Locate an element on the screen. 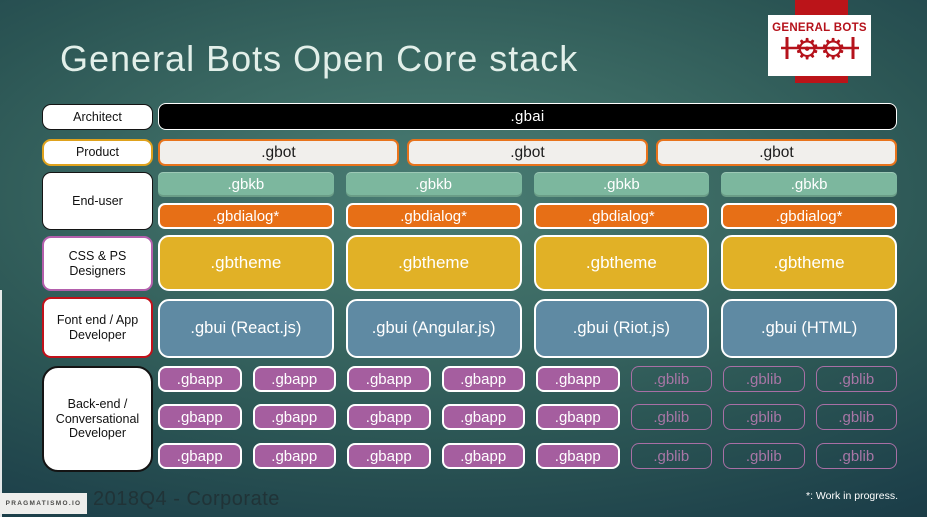 The image size is (927, 517). slide-left-edge is located at coordinates (1, 403).